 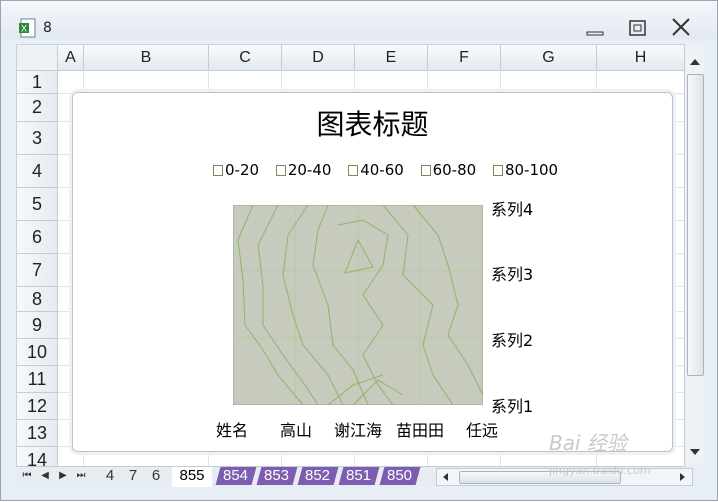 I want to click on restore-icon, so click(x=637, y=28).